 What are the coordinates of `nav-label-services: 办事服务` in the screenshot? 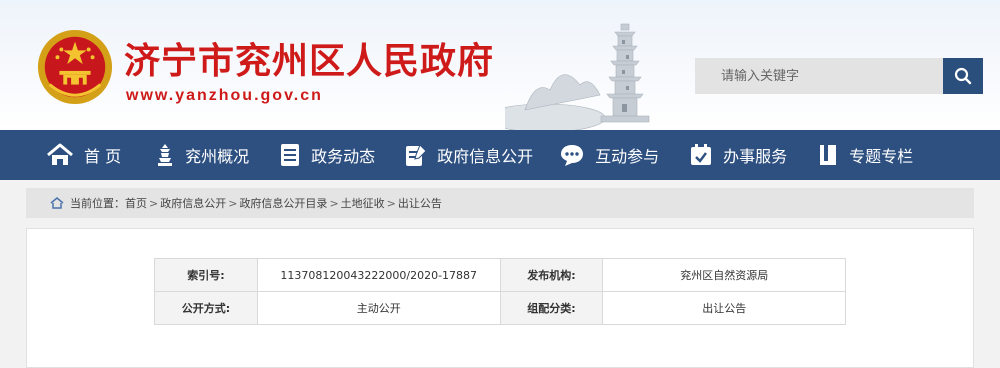 It's located at (755, 156).